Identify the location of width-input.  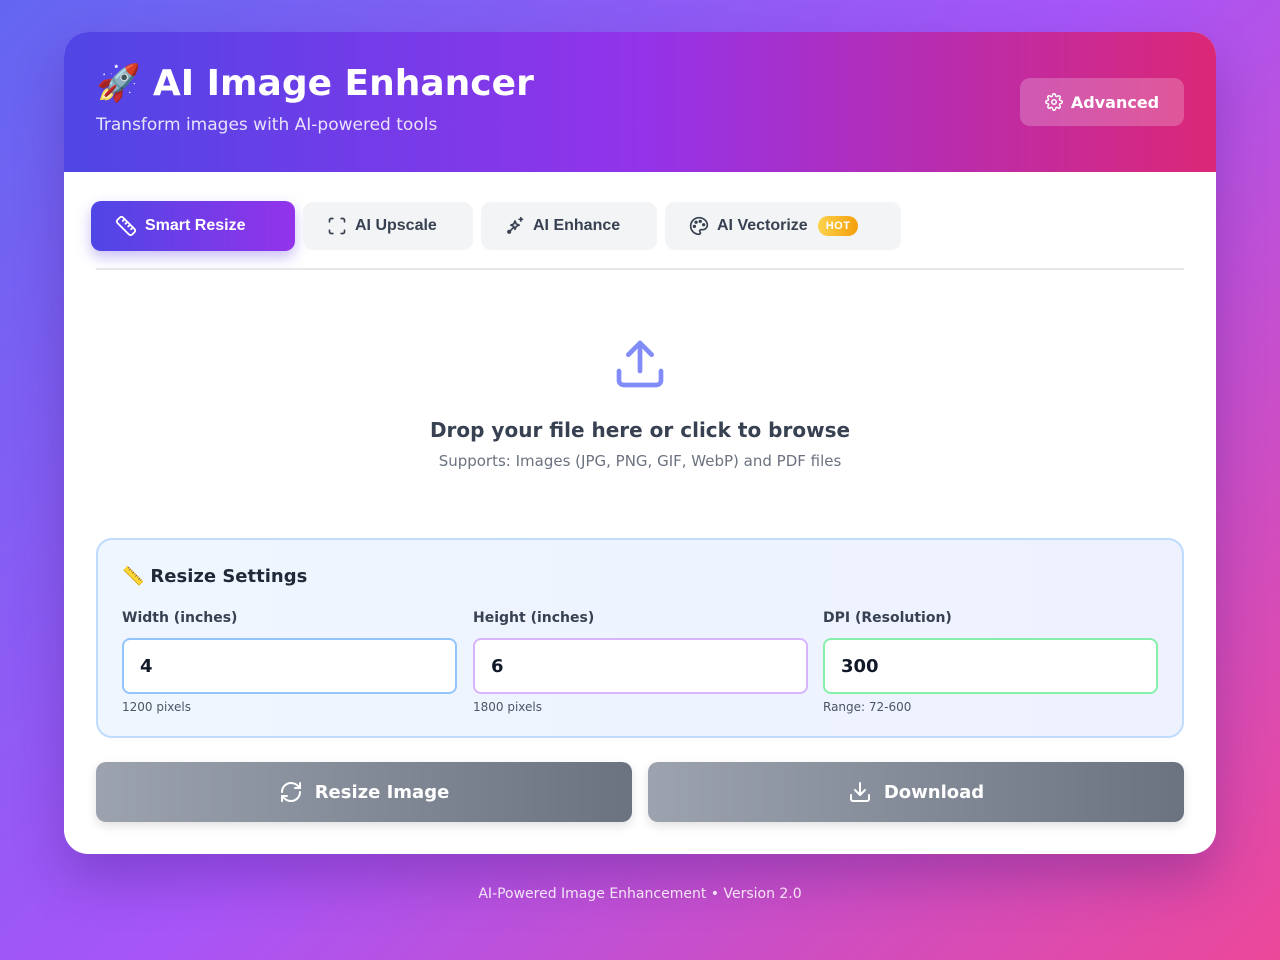
(289, 666).